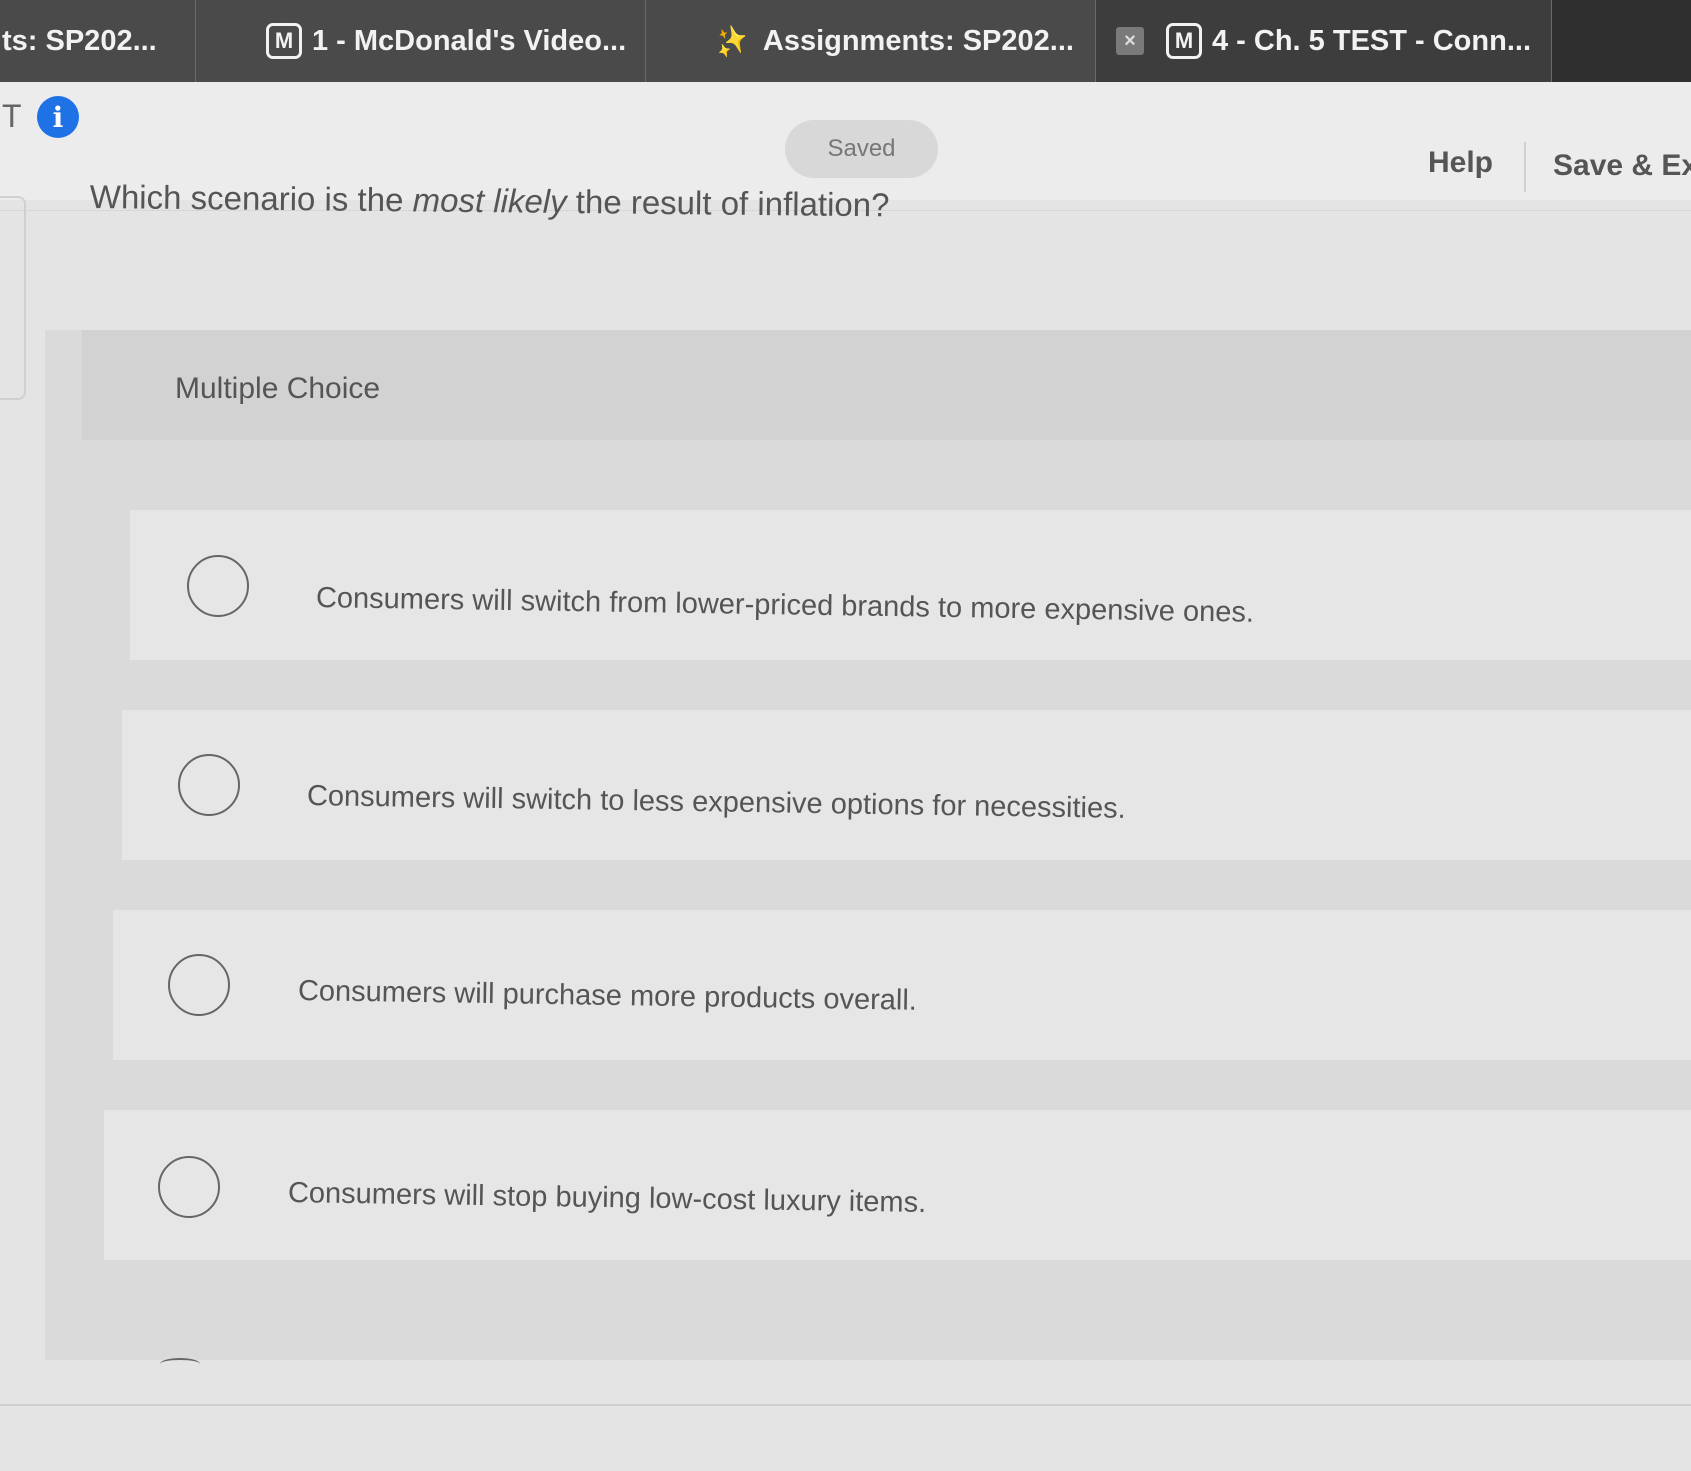  I want to click on save-exit-button: Save & Ex, so click(1622, 166).